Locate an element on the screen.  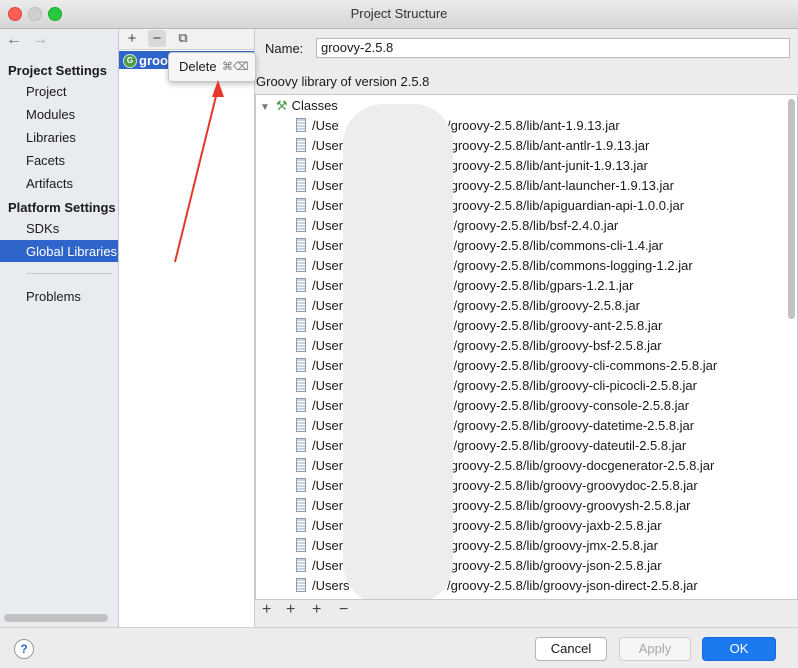
redaction-blur is located at coordinates (398, 351).